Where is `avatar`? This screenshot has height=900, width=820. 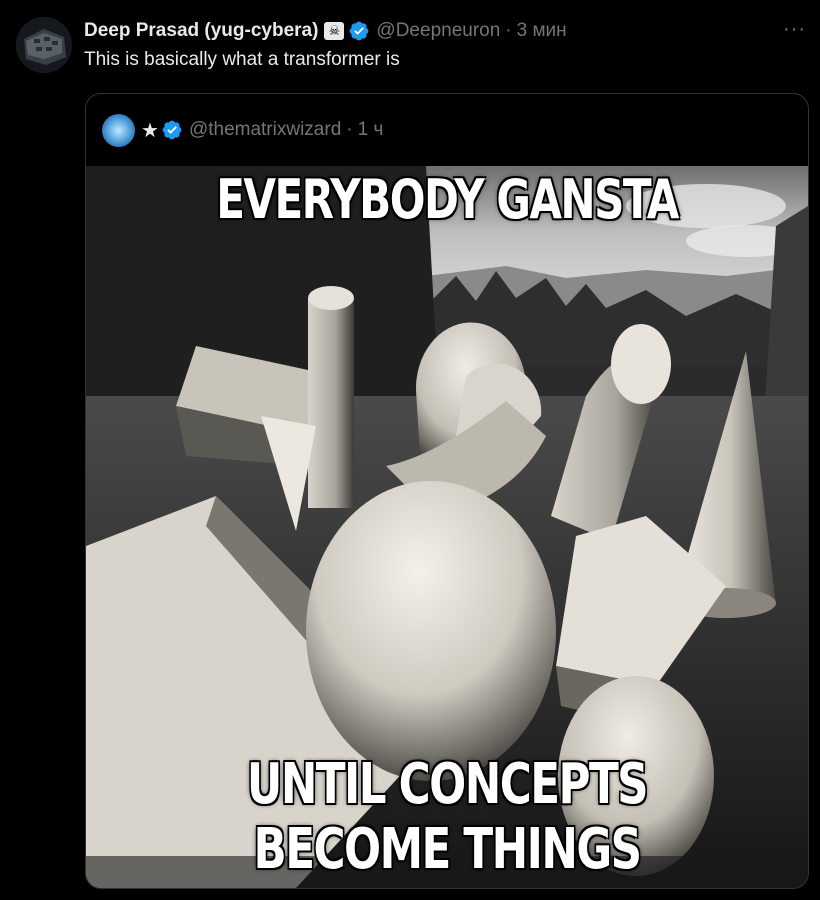 avatar is located at coordinates (44, 45).